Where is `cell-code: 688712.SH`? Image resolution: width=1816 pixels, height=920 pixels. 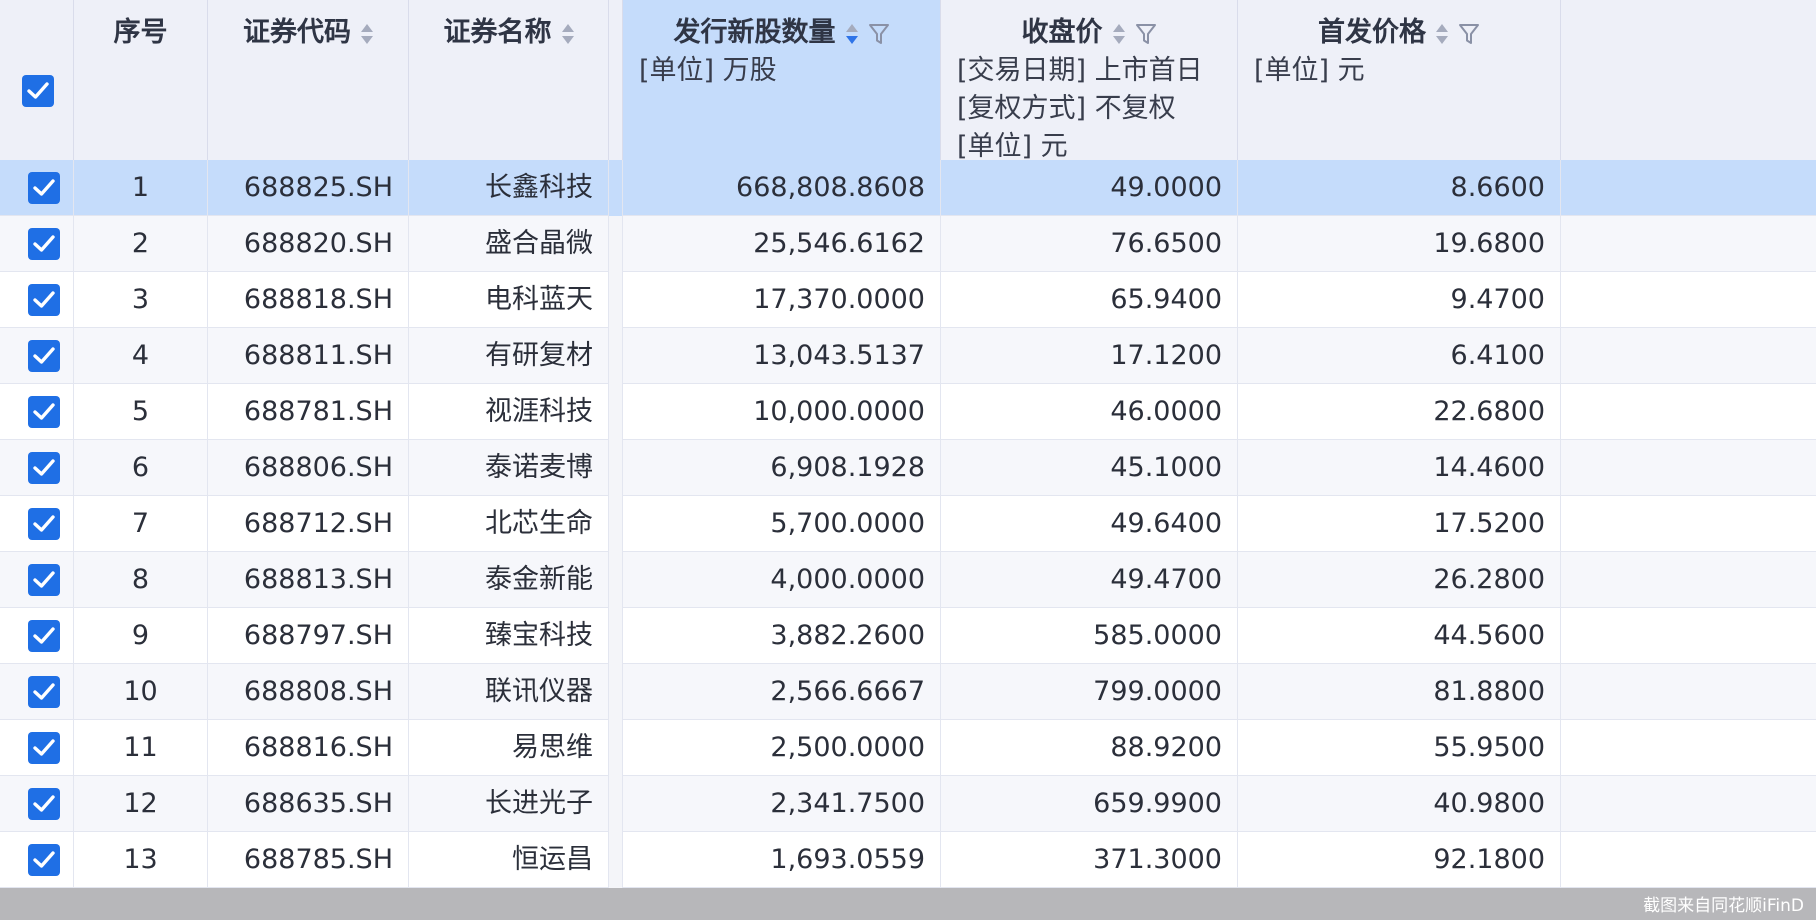 cell-code: 688712.SH is located at coordinates (308, 524).